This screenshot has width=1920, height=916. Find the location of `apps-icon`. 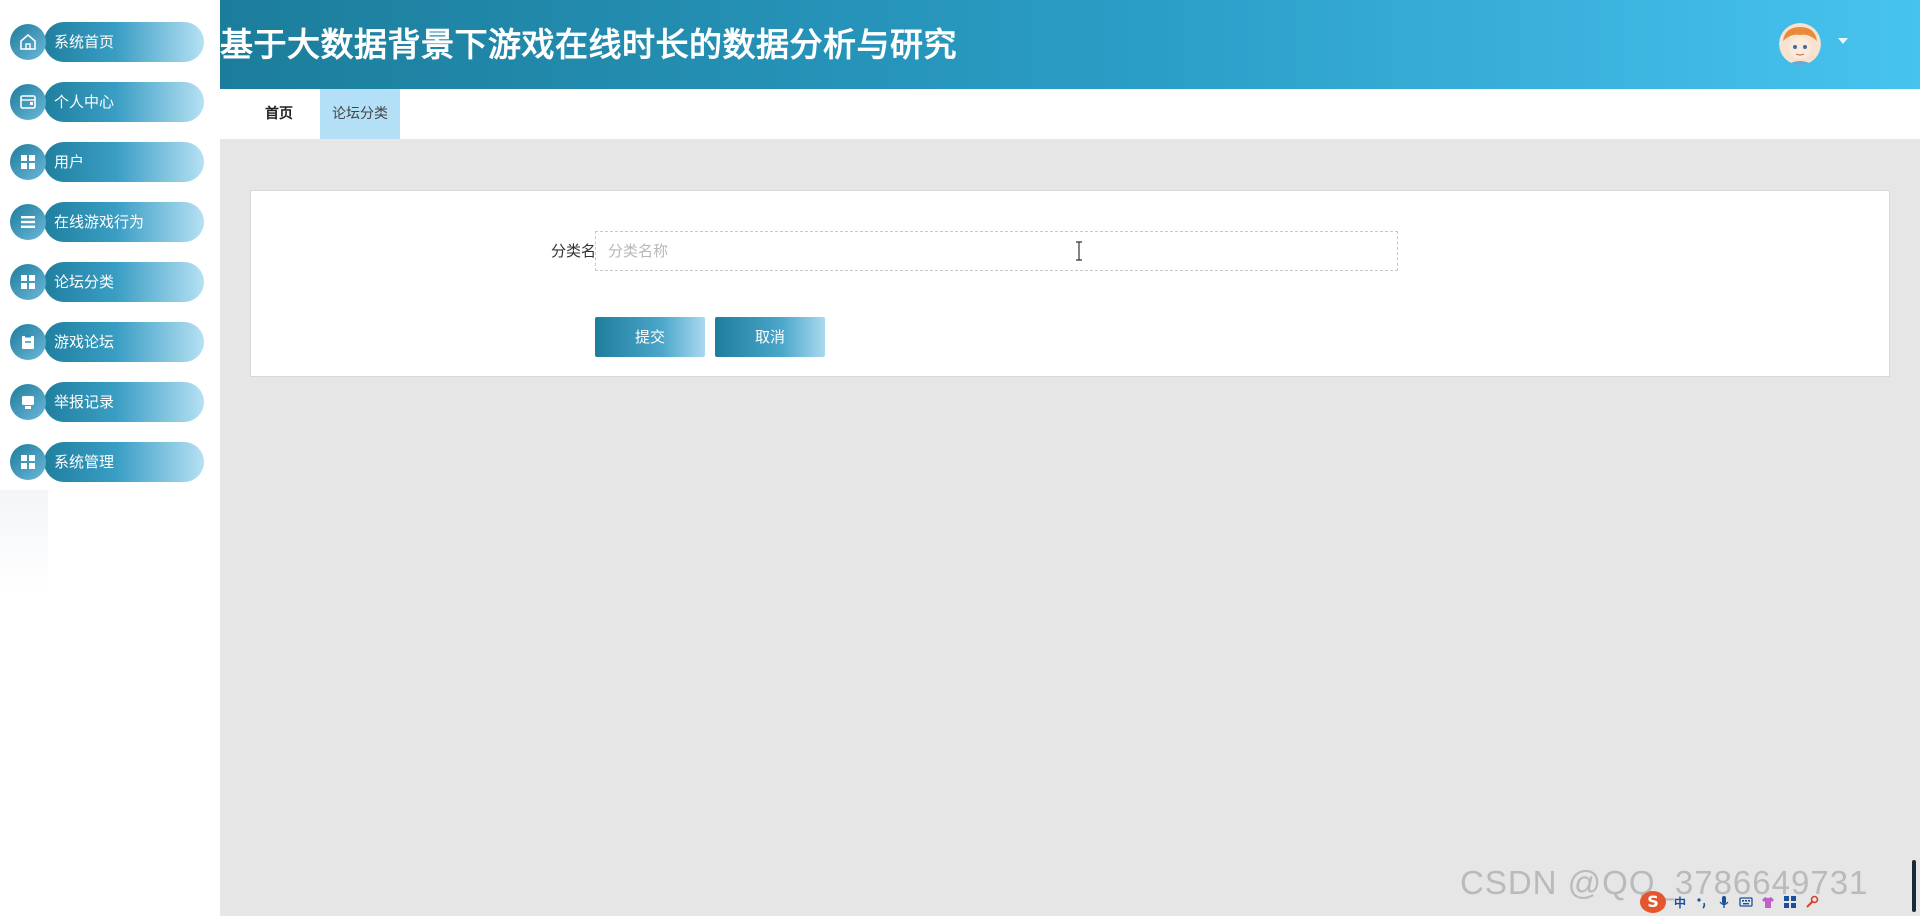

apps-icon is located at coordinates (1790, 902).